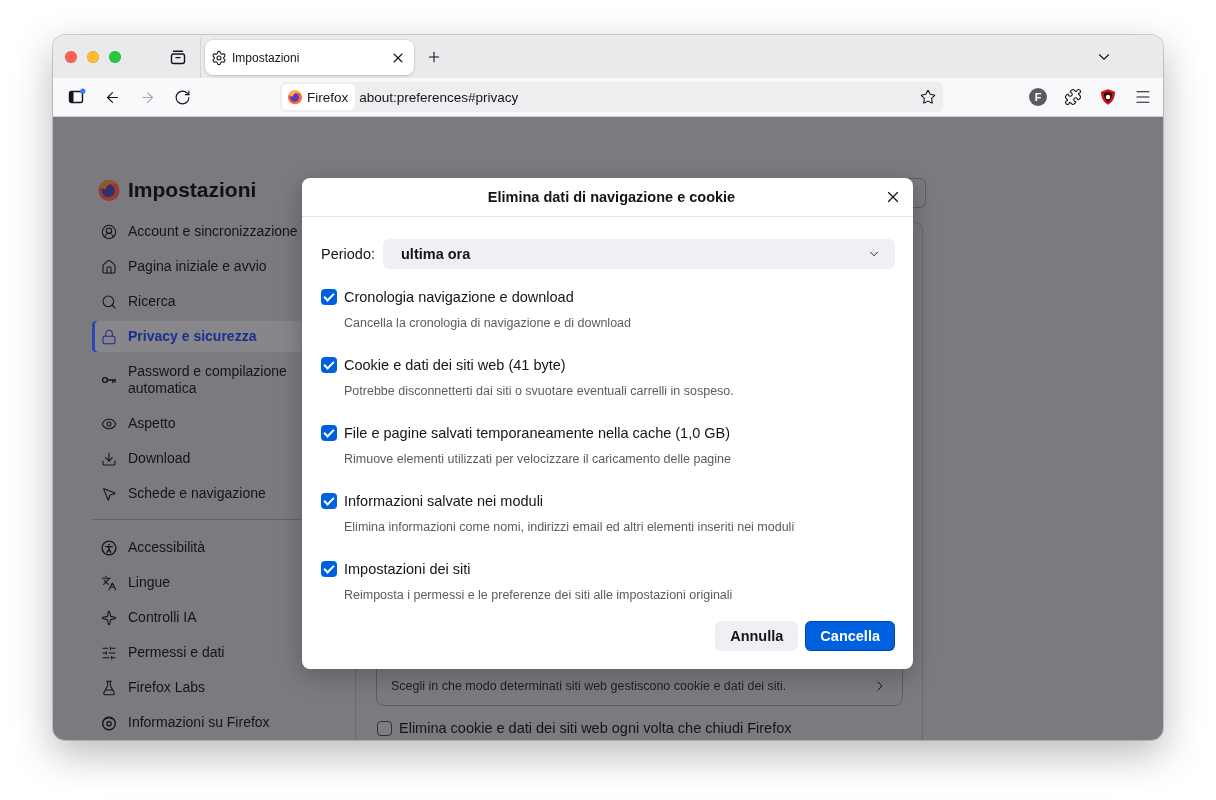 Image resolution: width=1216 pixels, height=800 pixels. What do you see at coordinates (570, 527) in the screenshot?
I see `option-description: Elimina informazioni come nomi, indirizzi email ed altri elementi inseriti nei moduli` at bounding box center [570, 527].